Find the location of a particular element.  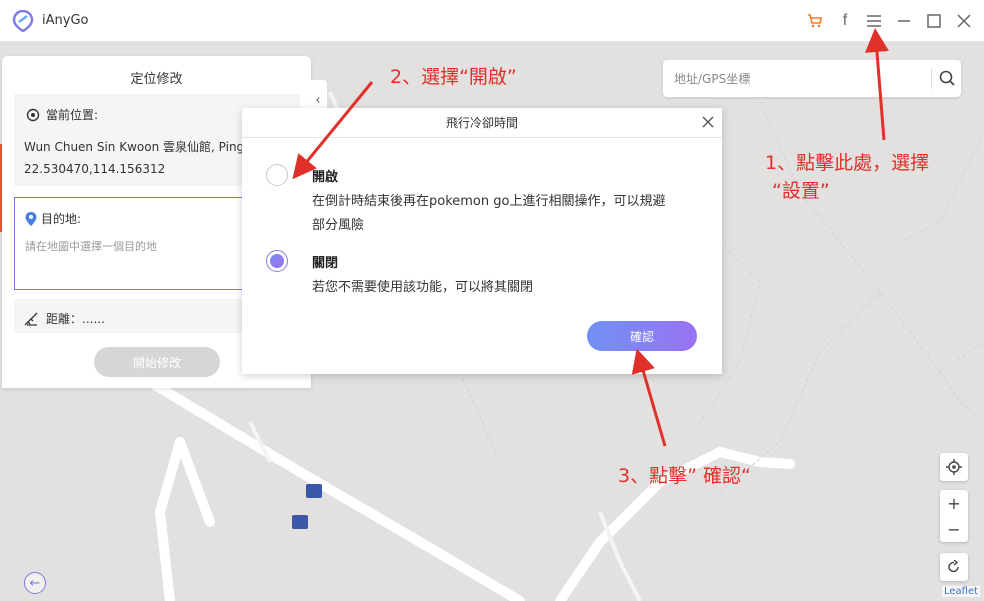

app-name: iAnyGo is located at coordinates (65, 20).